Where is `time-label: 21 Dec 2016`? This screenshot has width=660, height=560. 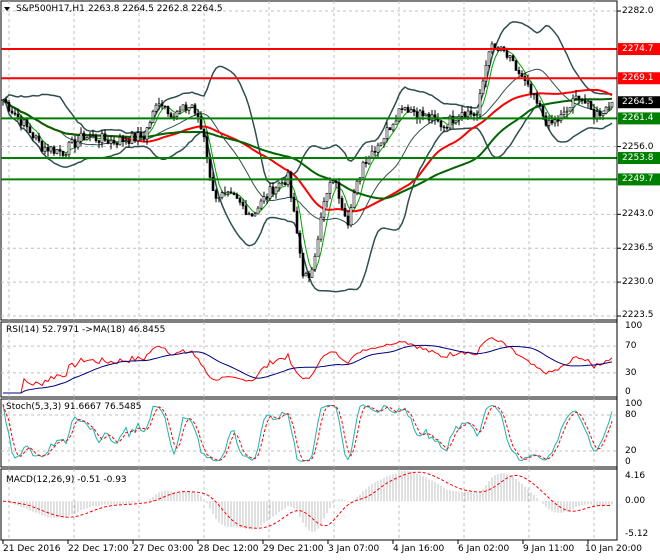
time-label: 21 Dec 2016 is located at coordinates (32, 549).